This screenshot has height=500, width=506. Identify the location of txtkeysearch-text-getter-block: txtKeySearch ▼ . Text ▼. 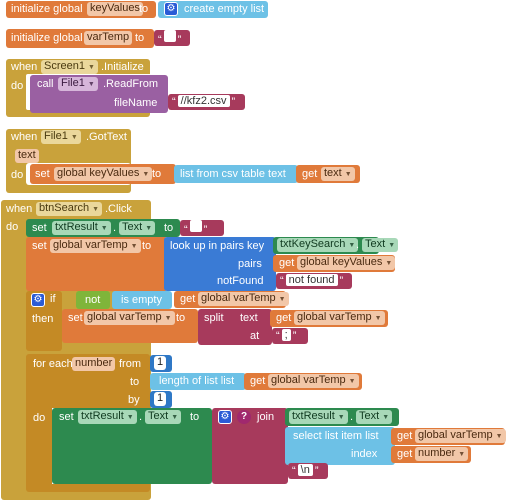
(336, 245).